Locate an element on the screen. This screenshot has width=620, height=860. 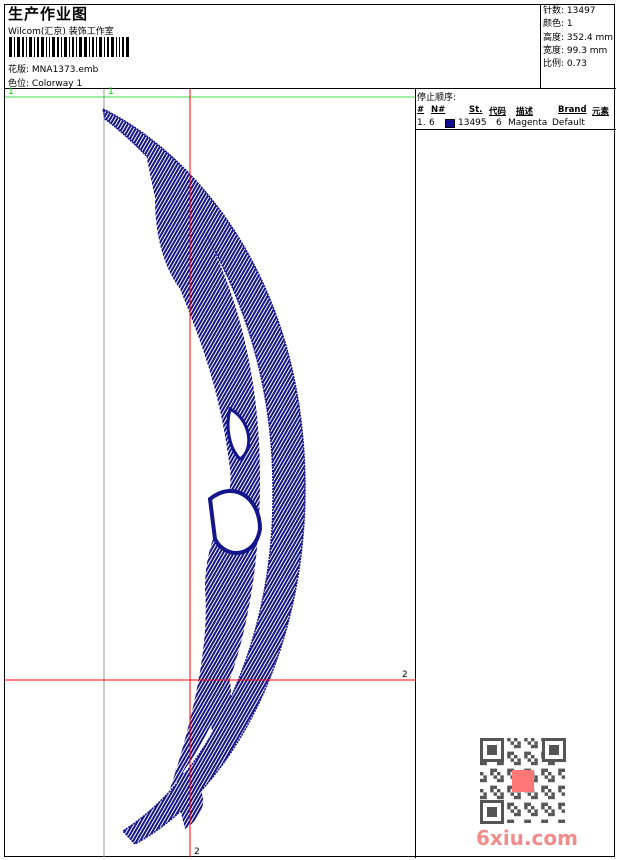
seal-stamp is located at coordinates (523, 781).